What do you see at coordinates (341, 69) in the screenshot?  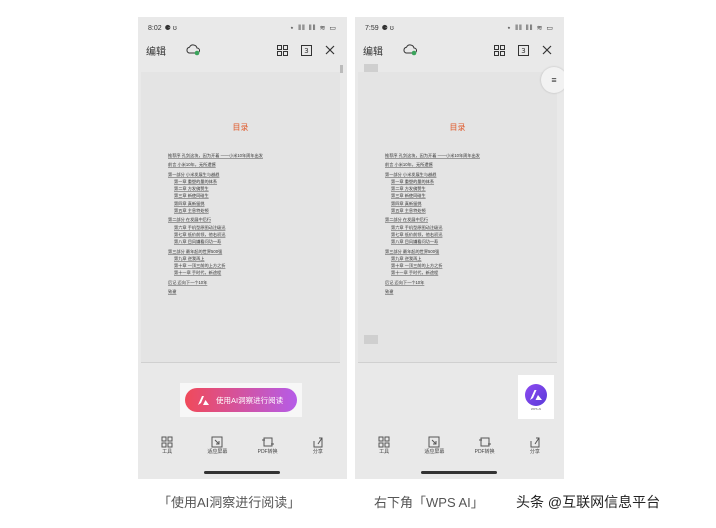 I see `scrollbar-thumb` at bounding box center [341, 69].